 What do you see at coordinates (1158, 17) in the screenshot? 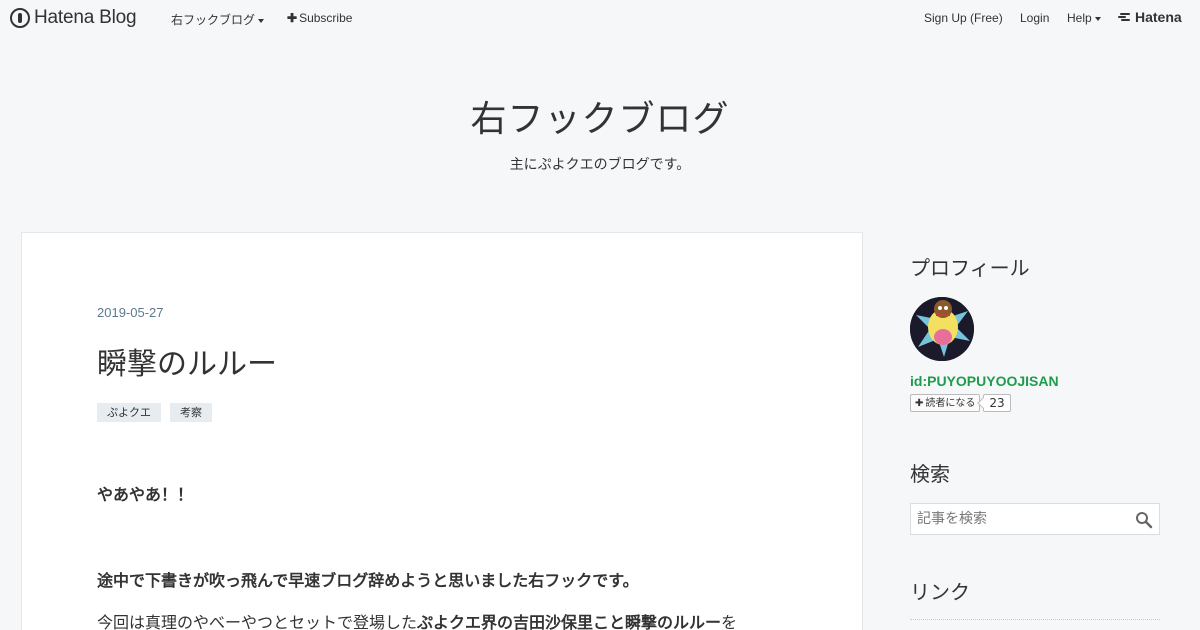
I see `hatena-logo-text: Hatena` at bounding box center [1158, 17].